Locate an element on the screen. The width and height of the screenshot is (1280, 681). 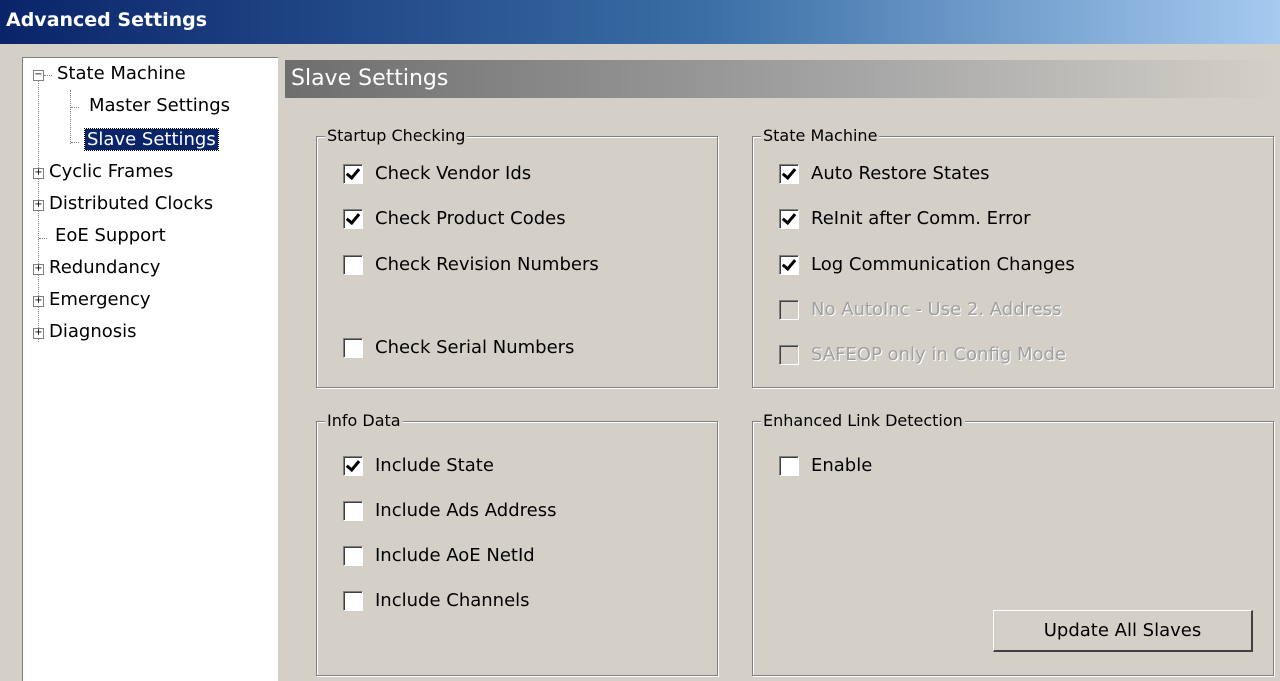
check-product-codes-checkbox: Check Product Codes is located at coordinates (454, 218).